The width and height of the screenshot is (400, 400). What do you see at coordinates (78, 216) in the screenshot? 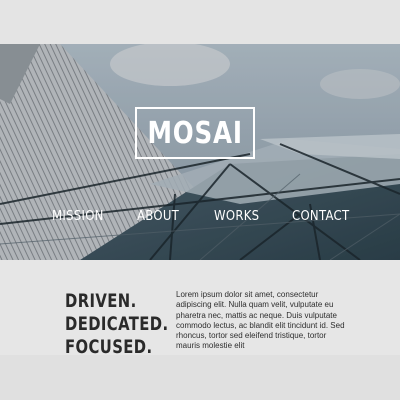
I see `nav-item-mission: MISSION` at bounding box center [78, 216].